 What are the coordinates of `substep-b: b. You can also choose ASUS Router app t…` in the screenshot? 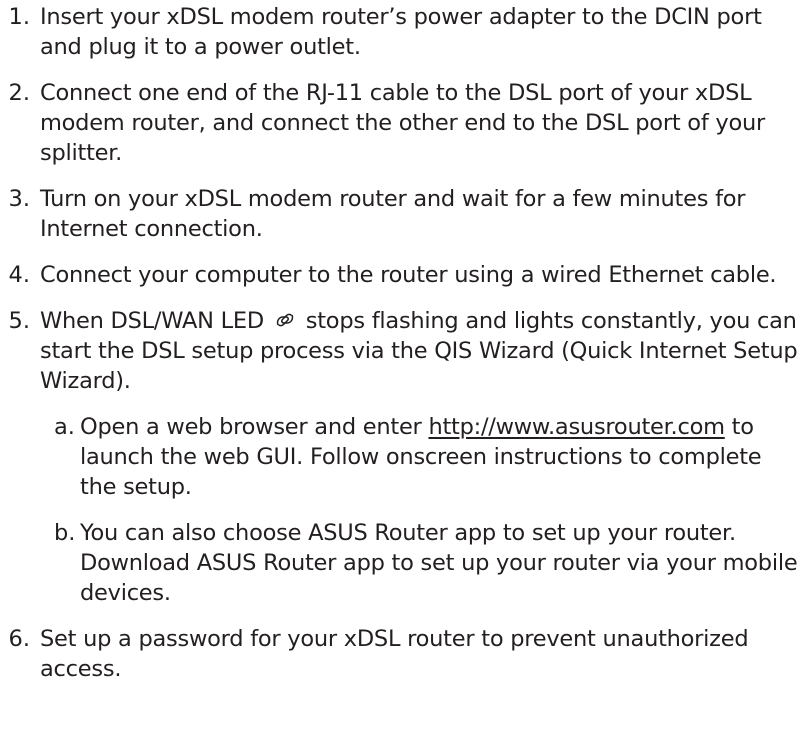 It's located at (424, 563).